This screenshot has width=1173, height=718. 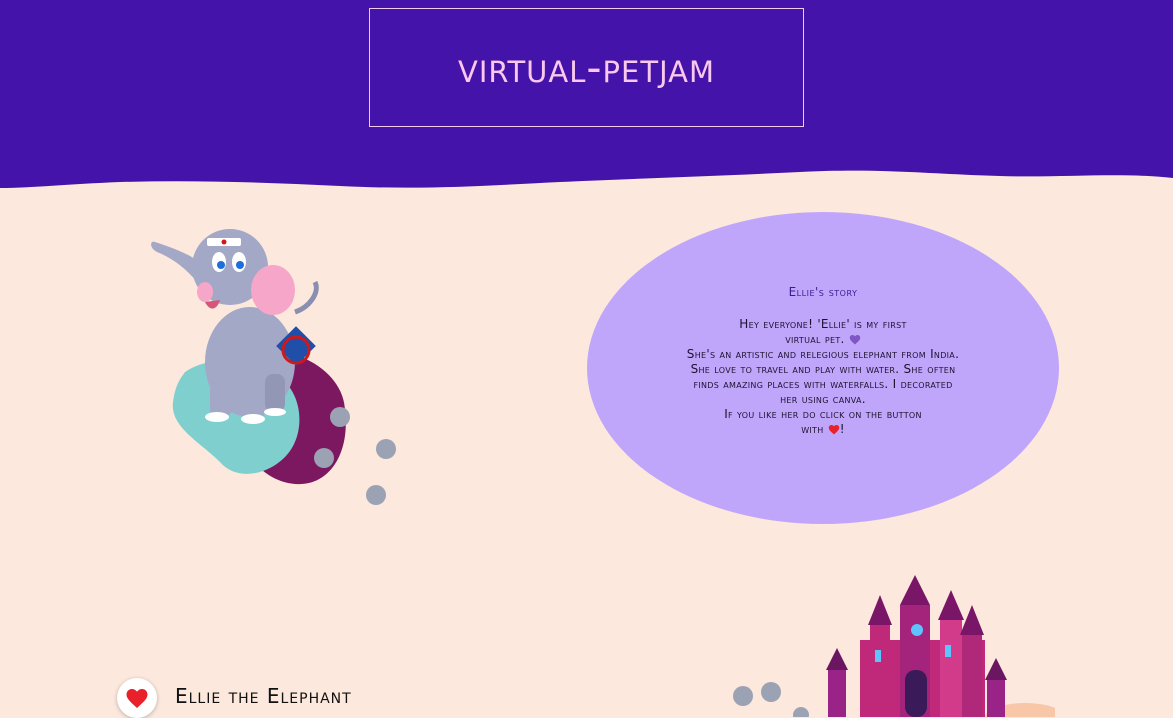 What do you see at coordinates (812, 429) in the screenshot?
I see `story-line-5-start: with` at bounding box center [812, 429].